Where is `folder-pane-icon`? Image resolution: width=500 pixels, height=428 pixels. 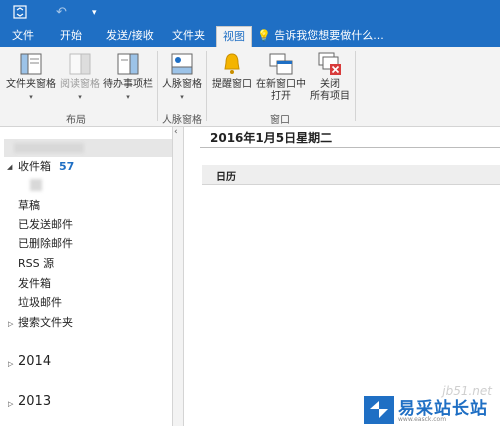
folder-pane-icon is located at coordinates (31, 64).